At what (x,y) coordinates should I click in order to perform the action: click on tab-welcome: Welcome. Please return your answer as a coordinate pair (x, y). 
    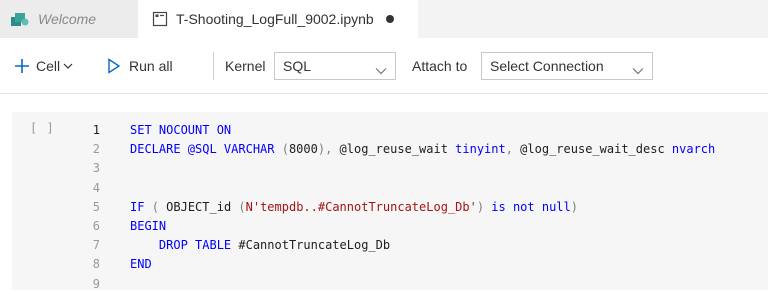
    Looking at the image, I should click on (69, 19).